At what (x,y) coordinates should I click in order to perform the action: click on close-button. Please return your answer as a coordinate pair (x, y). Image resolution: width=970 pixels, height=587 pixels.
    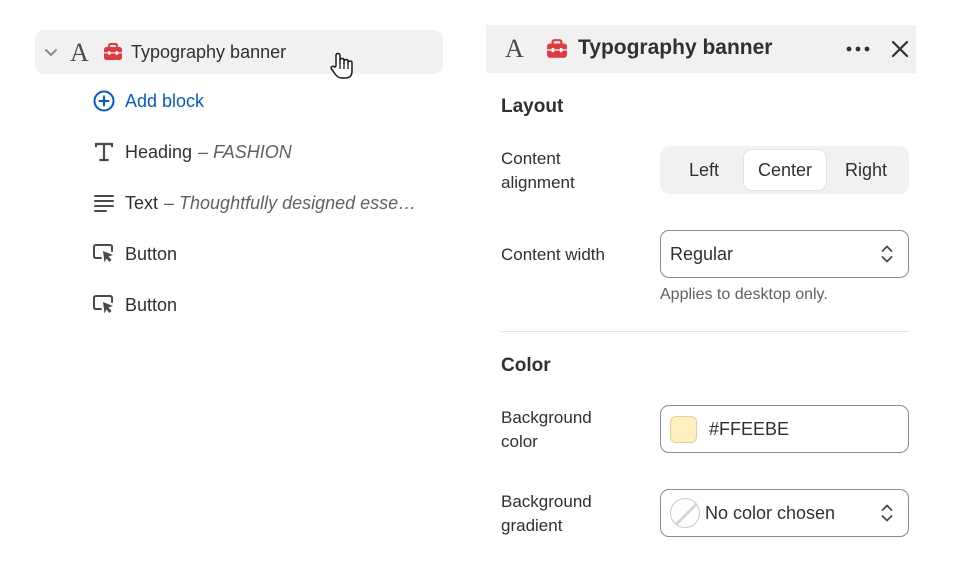
    Looking at the image, I should click on (900, 49).